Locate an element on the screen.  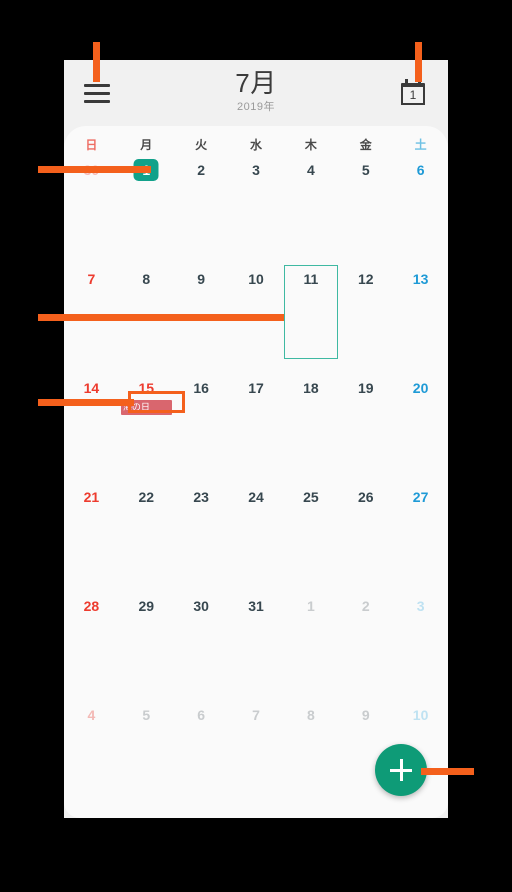
annotation-line-selected-day is located at coordinates (161, 317).